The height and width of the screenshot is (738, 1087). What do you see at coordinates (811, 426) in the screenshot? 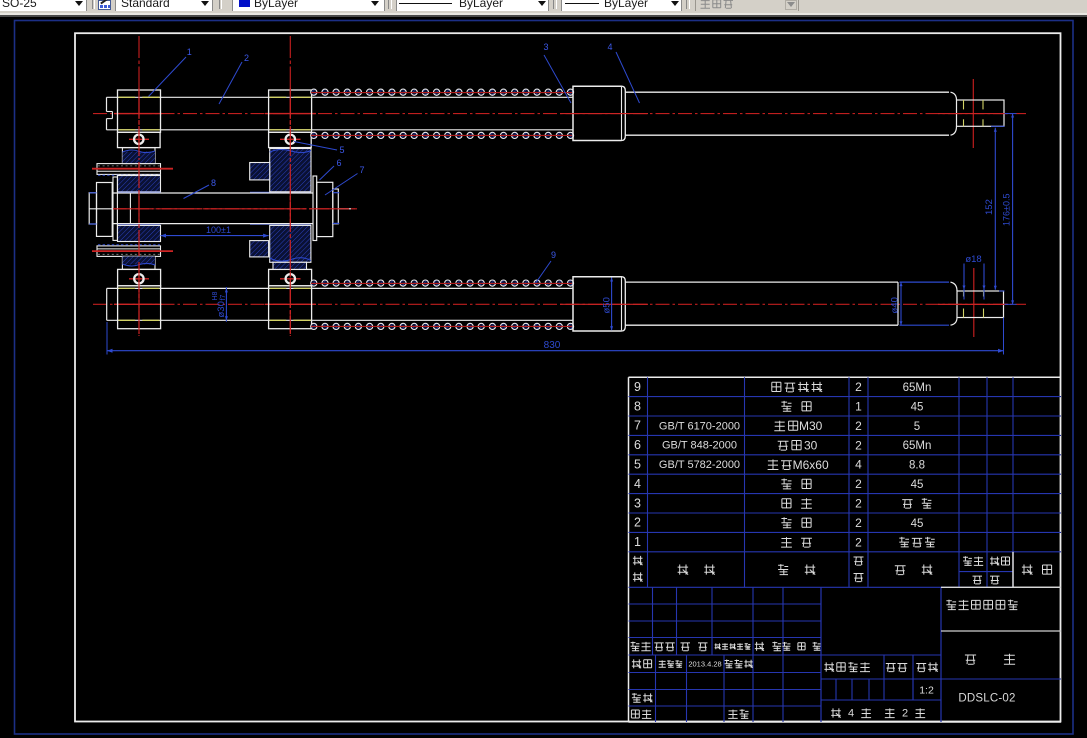
I see `svg-text: M30` at bounding box center [811, 426].